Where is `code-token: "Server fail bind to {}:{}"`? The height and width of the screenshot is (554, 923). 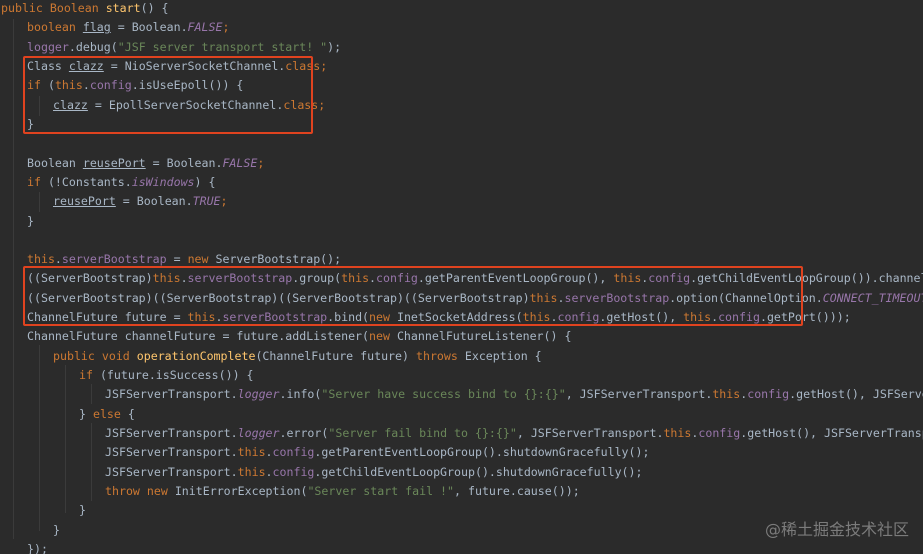
code-token: "Server fail bind to {}:{}" is located at coordinates (422, 433).